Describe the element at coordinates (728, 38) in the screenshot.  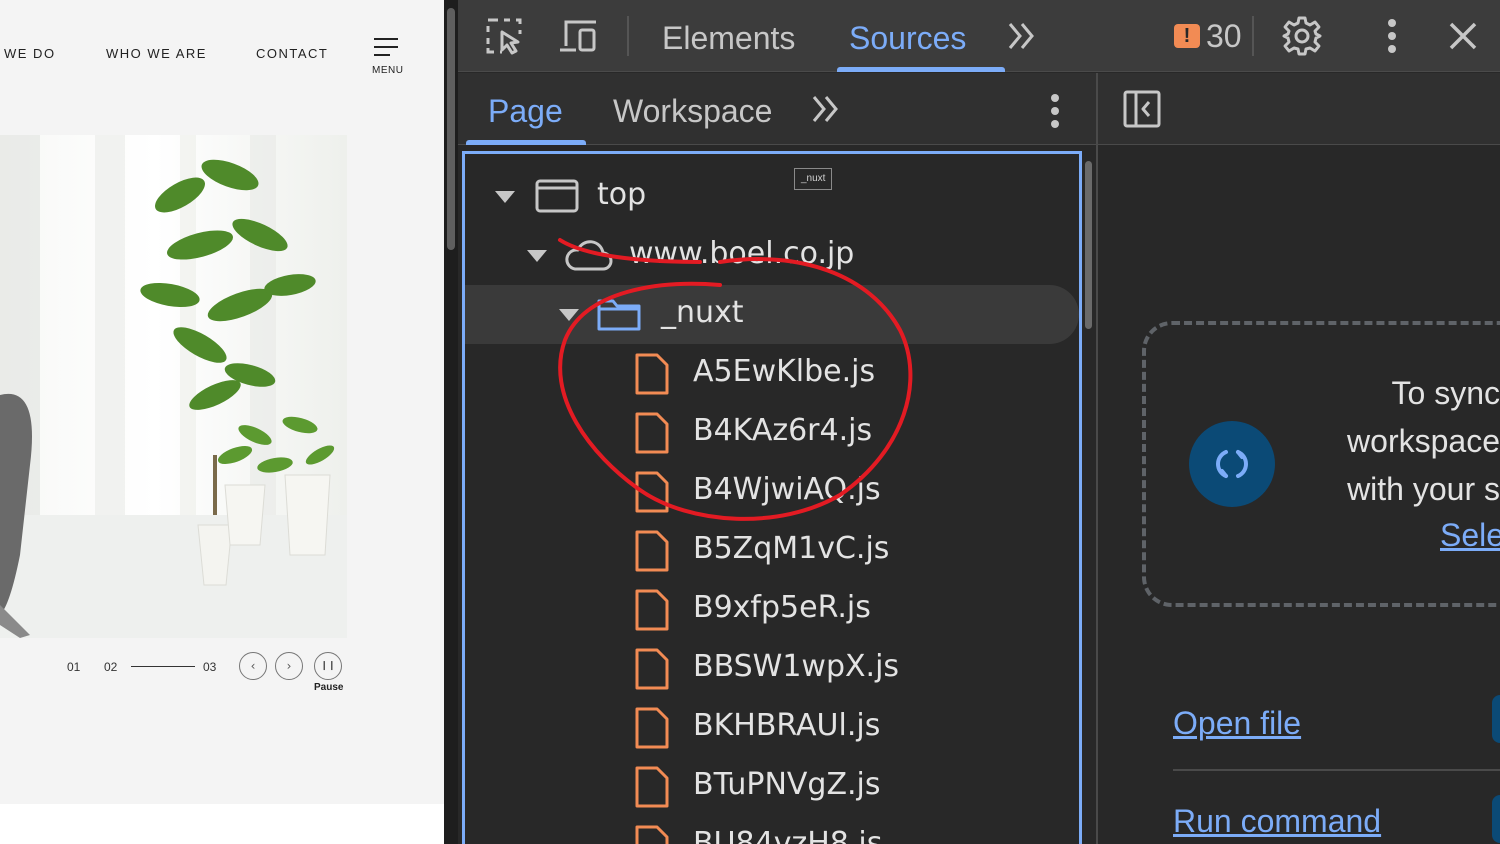
I see `tab-elements: Elements` at that location.